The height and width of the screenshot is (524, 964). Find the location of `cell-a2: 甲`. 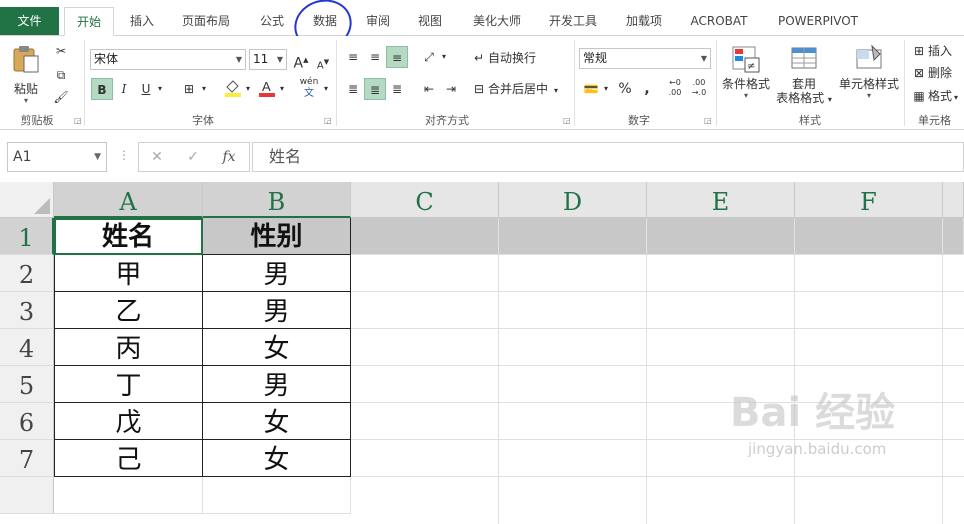

cell-a2: 甲 is located at coordinates (128, 273).